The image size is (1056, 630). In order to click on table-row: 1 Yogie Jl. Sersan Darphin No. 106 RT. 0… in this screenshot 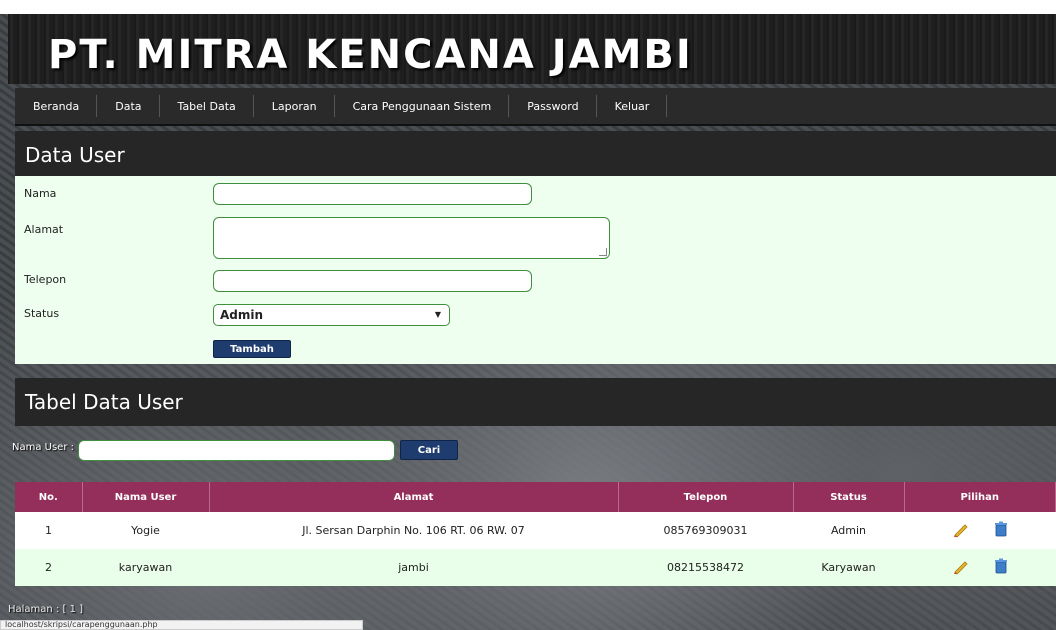, I will do `click(535, 530)`.